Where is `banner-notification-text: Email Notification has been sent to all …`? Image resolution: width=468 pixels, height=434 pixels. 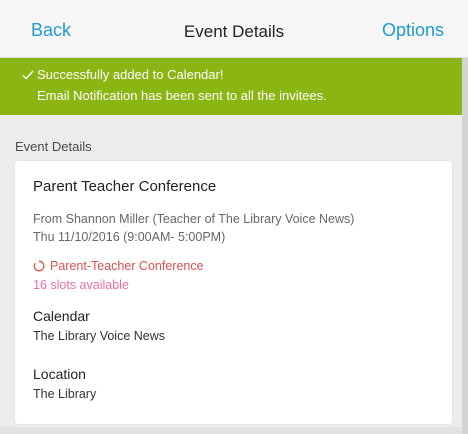
banner-notification-text: Email Notification has been sent to all … is located at coordinates (182, 95).